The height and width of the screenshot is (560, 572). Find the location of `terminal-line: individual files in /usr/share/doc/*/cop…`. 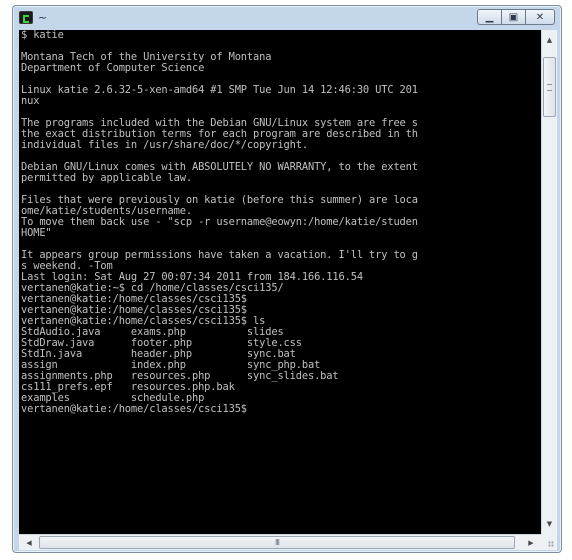

terminal-line: individual files in /usr/share/doc/*/cop… is located at coordinates (164, 145).